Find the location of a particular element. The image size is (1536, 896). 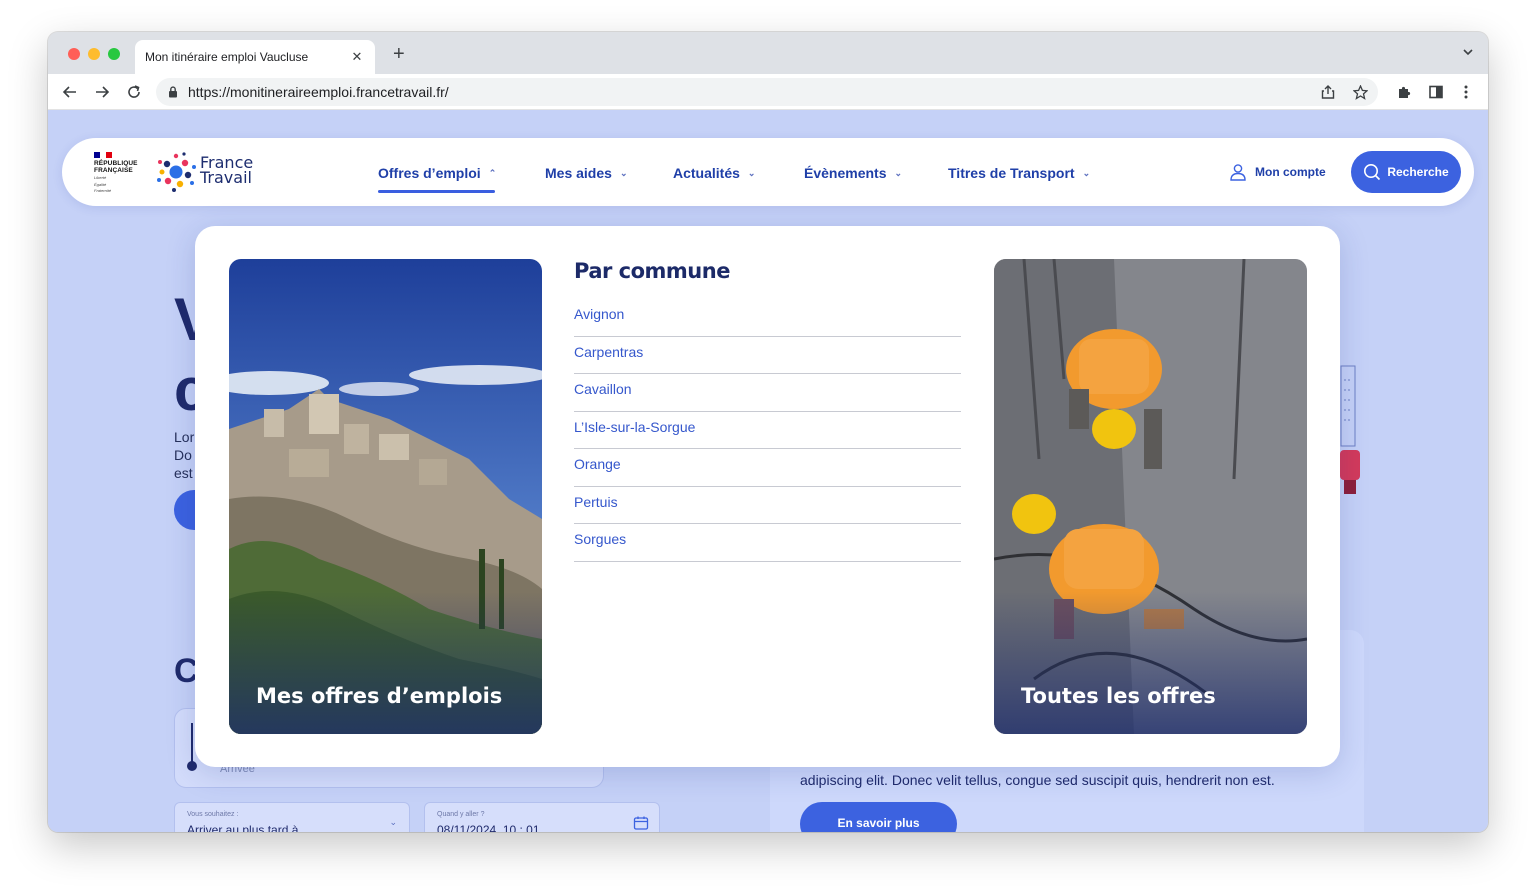

intro-text-line: Lor is located at coordinates (184, 437).